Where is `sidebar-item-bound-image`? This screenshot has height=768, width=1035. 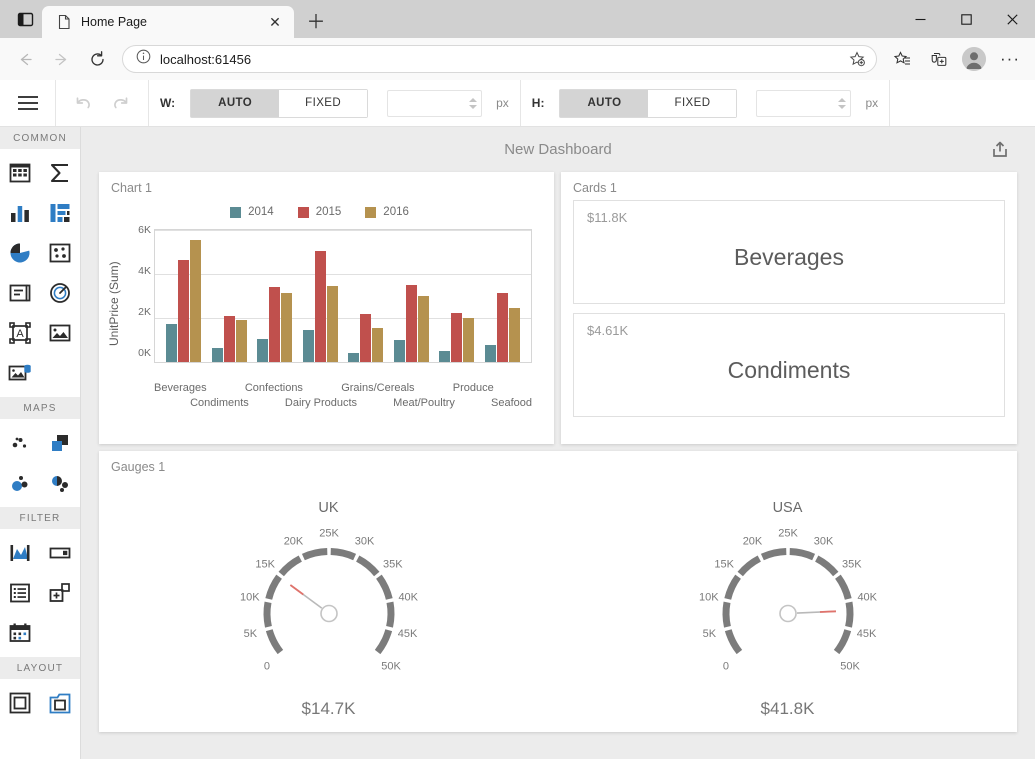
sidebar-item-bound-image is located at coordinates (20, 373).